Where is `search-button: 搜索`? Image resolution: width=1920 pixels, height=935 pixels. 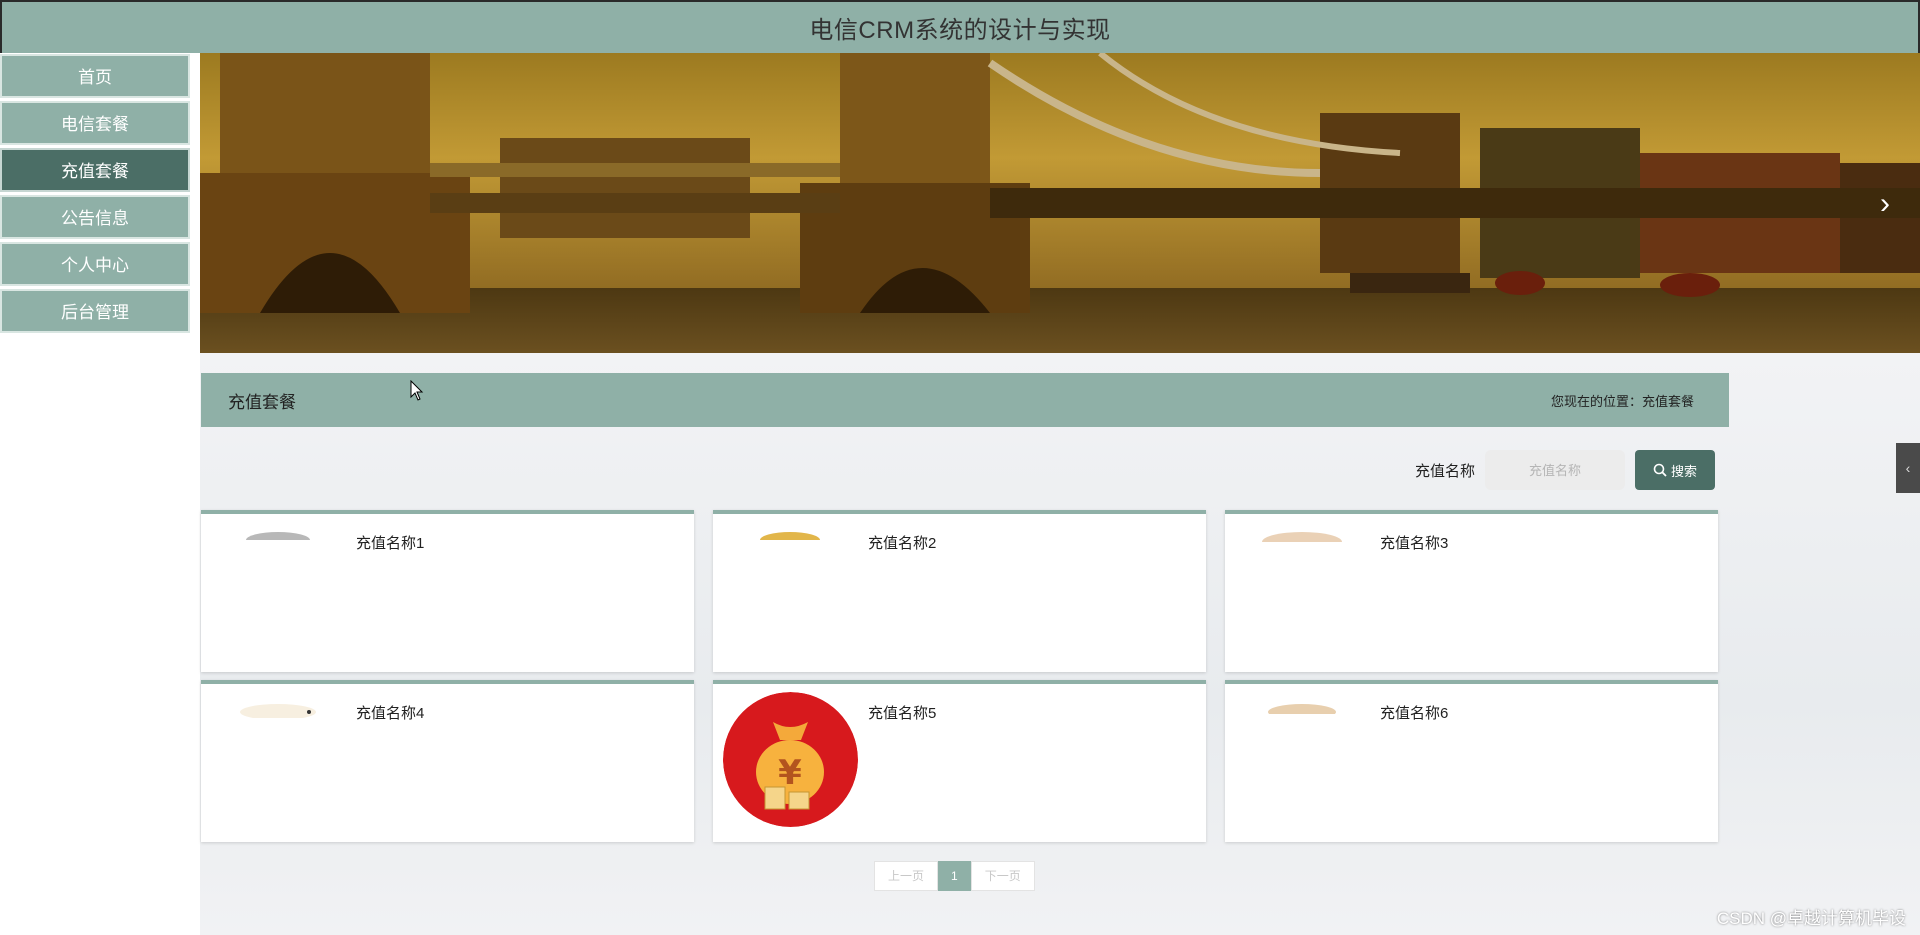 search-button: 搜索 is located at coordinates (1675, 470).